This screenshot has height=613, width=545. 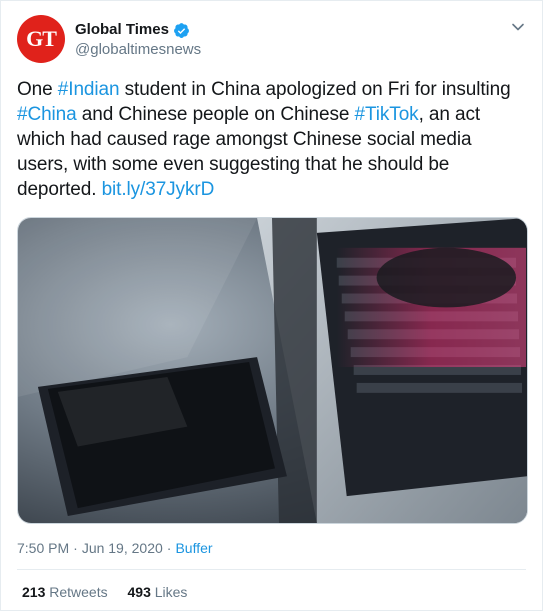 I want to click on divider, so click(x=271, y=569).